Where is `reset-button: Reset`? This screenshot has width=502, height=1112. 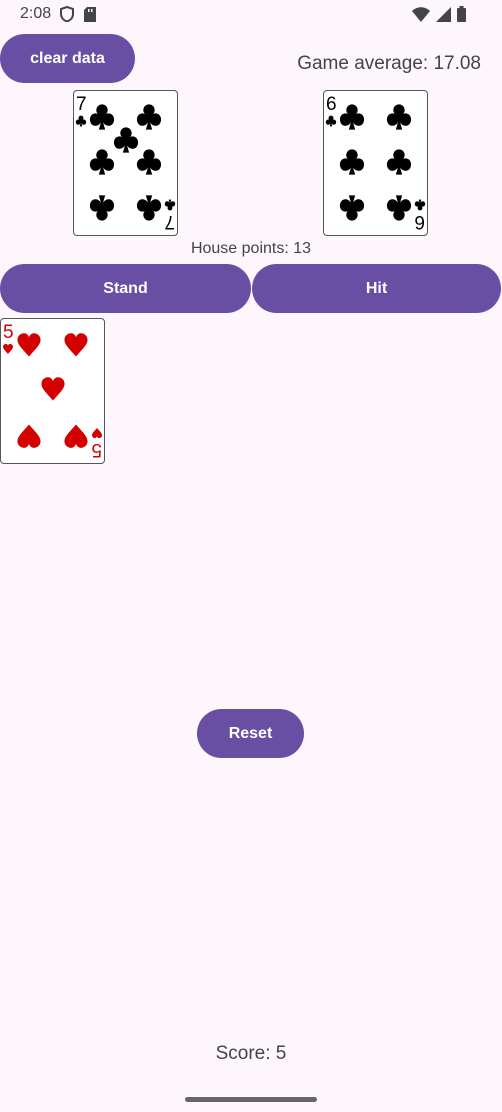 reset-button: Reset is located at coordinates (250, 733).